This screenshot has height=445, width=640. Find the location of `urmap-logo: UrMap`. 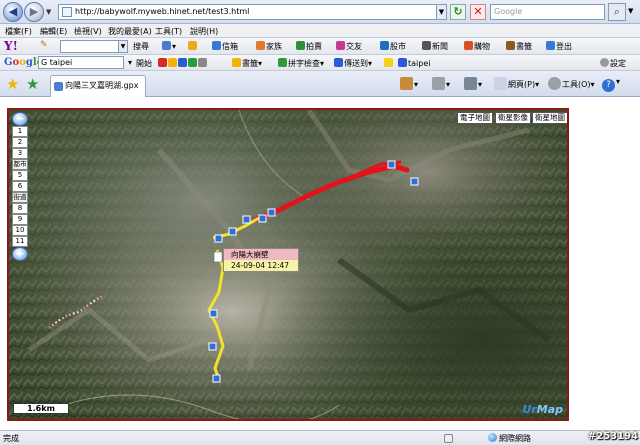

urmap-logo: UrMap is located at coordinates (542, 409).